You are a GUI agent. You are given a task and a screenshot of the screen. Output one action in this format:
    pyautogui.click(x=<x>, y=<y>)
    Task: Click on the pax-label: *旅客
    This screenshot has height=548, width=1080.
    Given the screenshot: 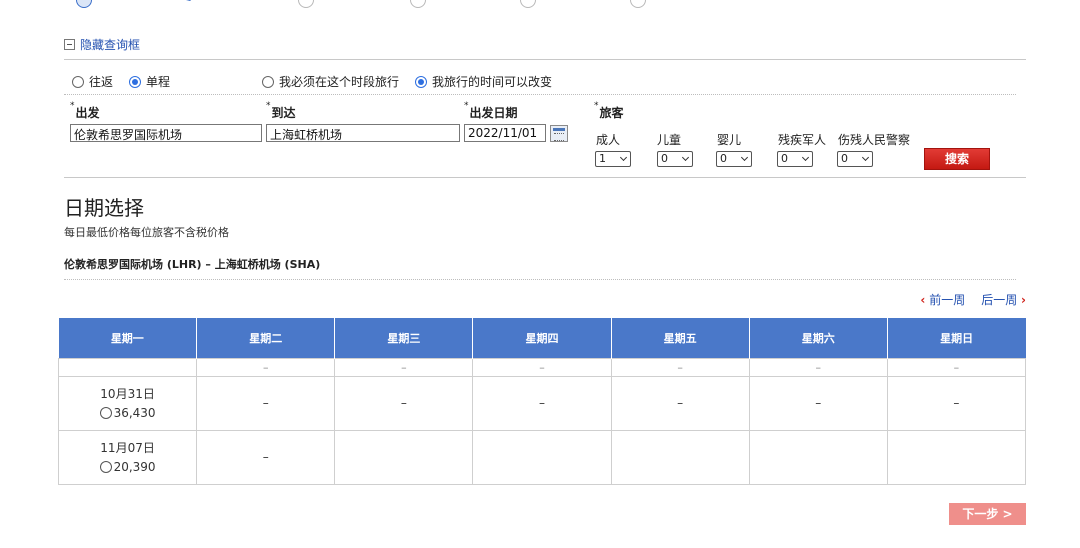 What is the action you would take?
    pyautogui.click(x=609, y=110)
    